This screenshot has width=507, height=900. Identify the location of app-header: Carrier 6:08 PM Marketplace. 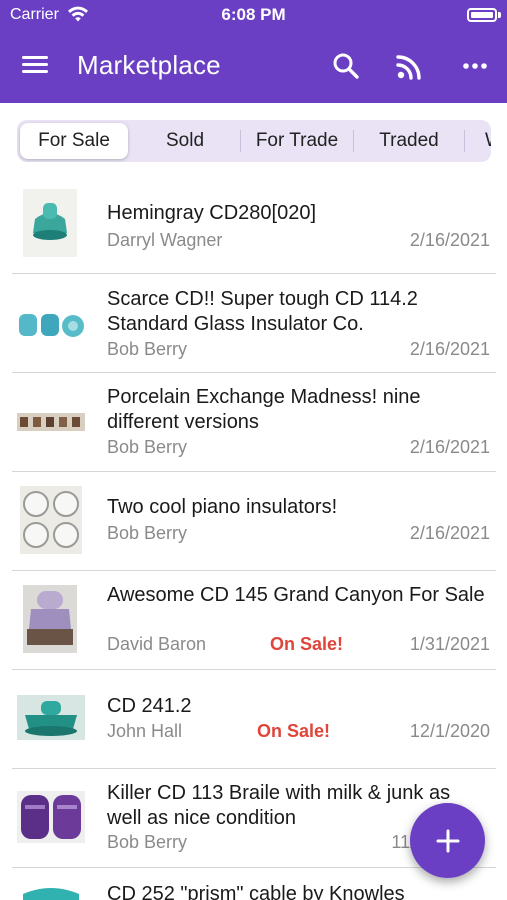
(253, 51).